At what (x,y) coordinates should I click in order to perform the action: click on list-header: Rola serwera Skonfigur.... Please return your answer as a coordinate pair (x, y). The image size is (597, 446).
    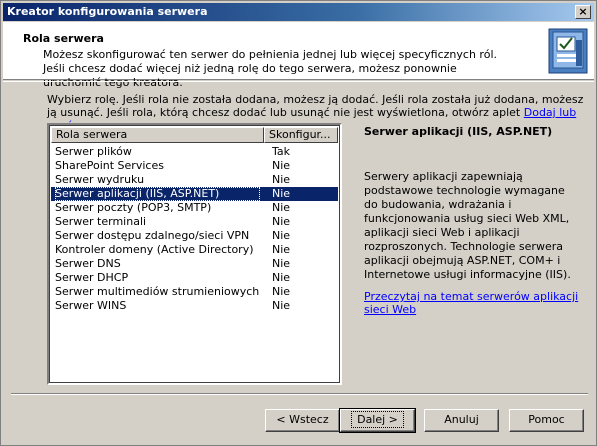
    Looking at the image, I should click on (194, 135).